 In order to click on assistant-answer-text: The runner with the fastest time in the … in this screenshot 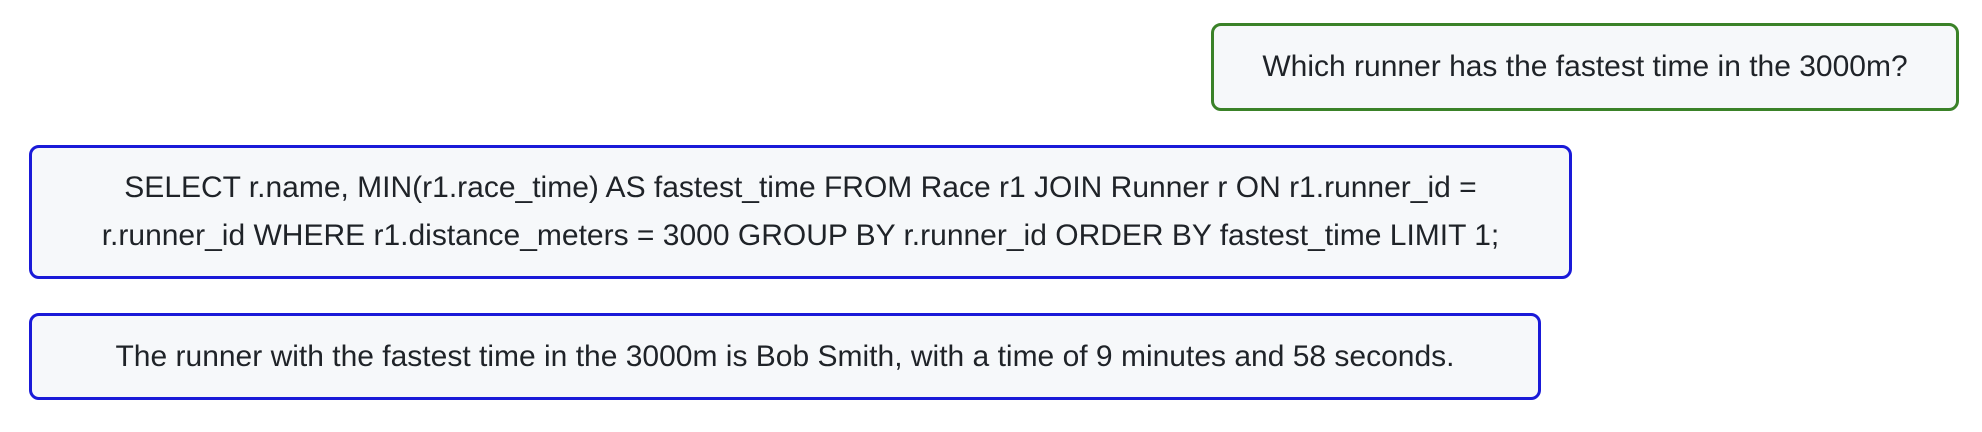, I will do `click(785, 356)`.